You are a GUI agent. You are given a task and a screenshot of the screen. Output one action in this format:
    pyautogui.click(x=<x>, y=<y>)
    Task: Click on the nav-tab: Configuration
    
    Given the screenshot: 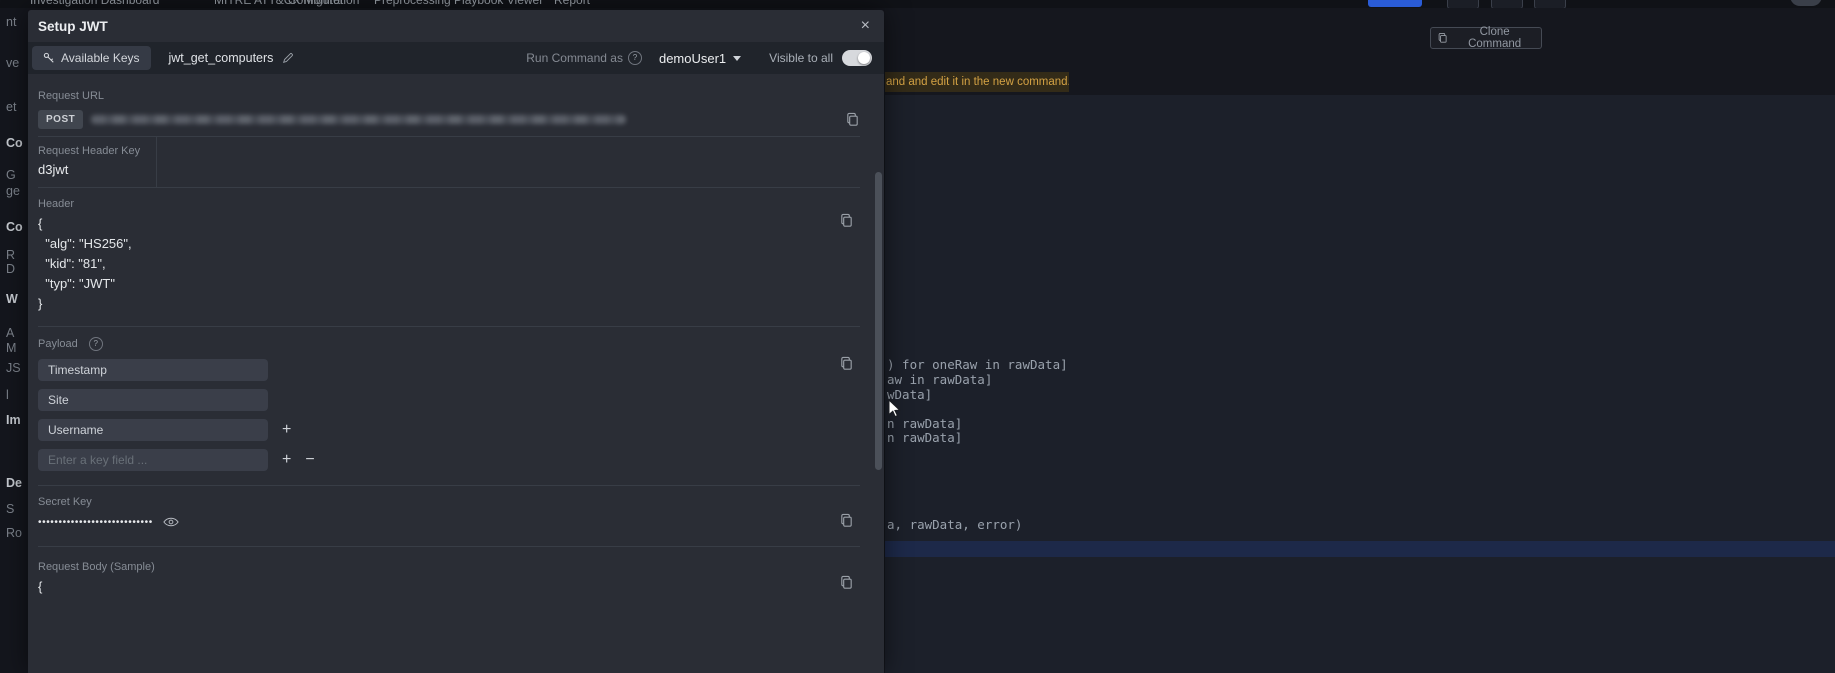 What is the action you would take?
    pyautogui.click(x=323, y=3)
    